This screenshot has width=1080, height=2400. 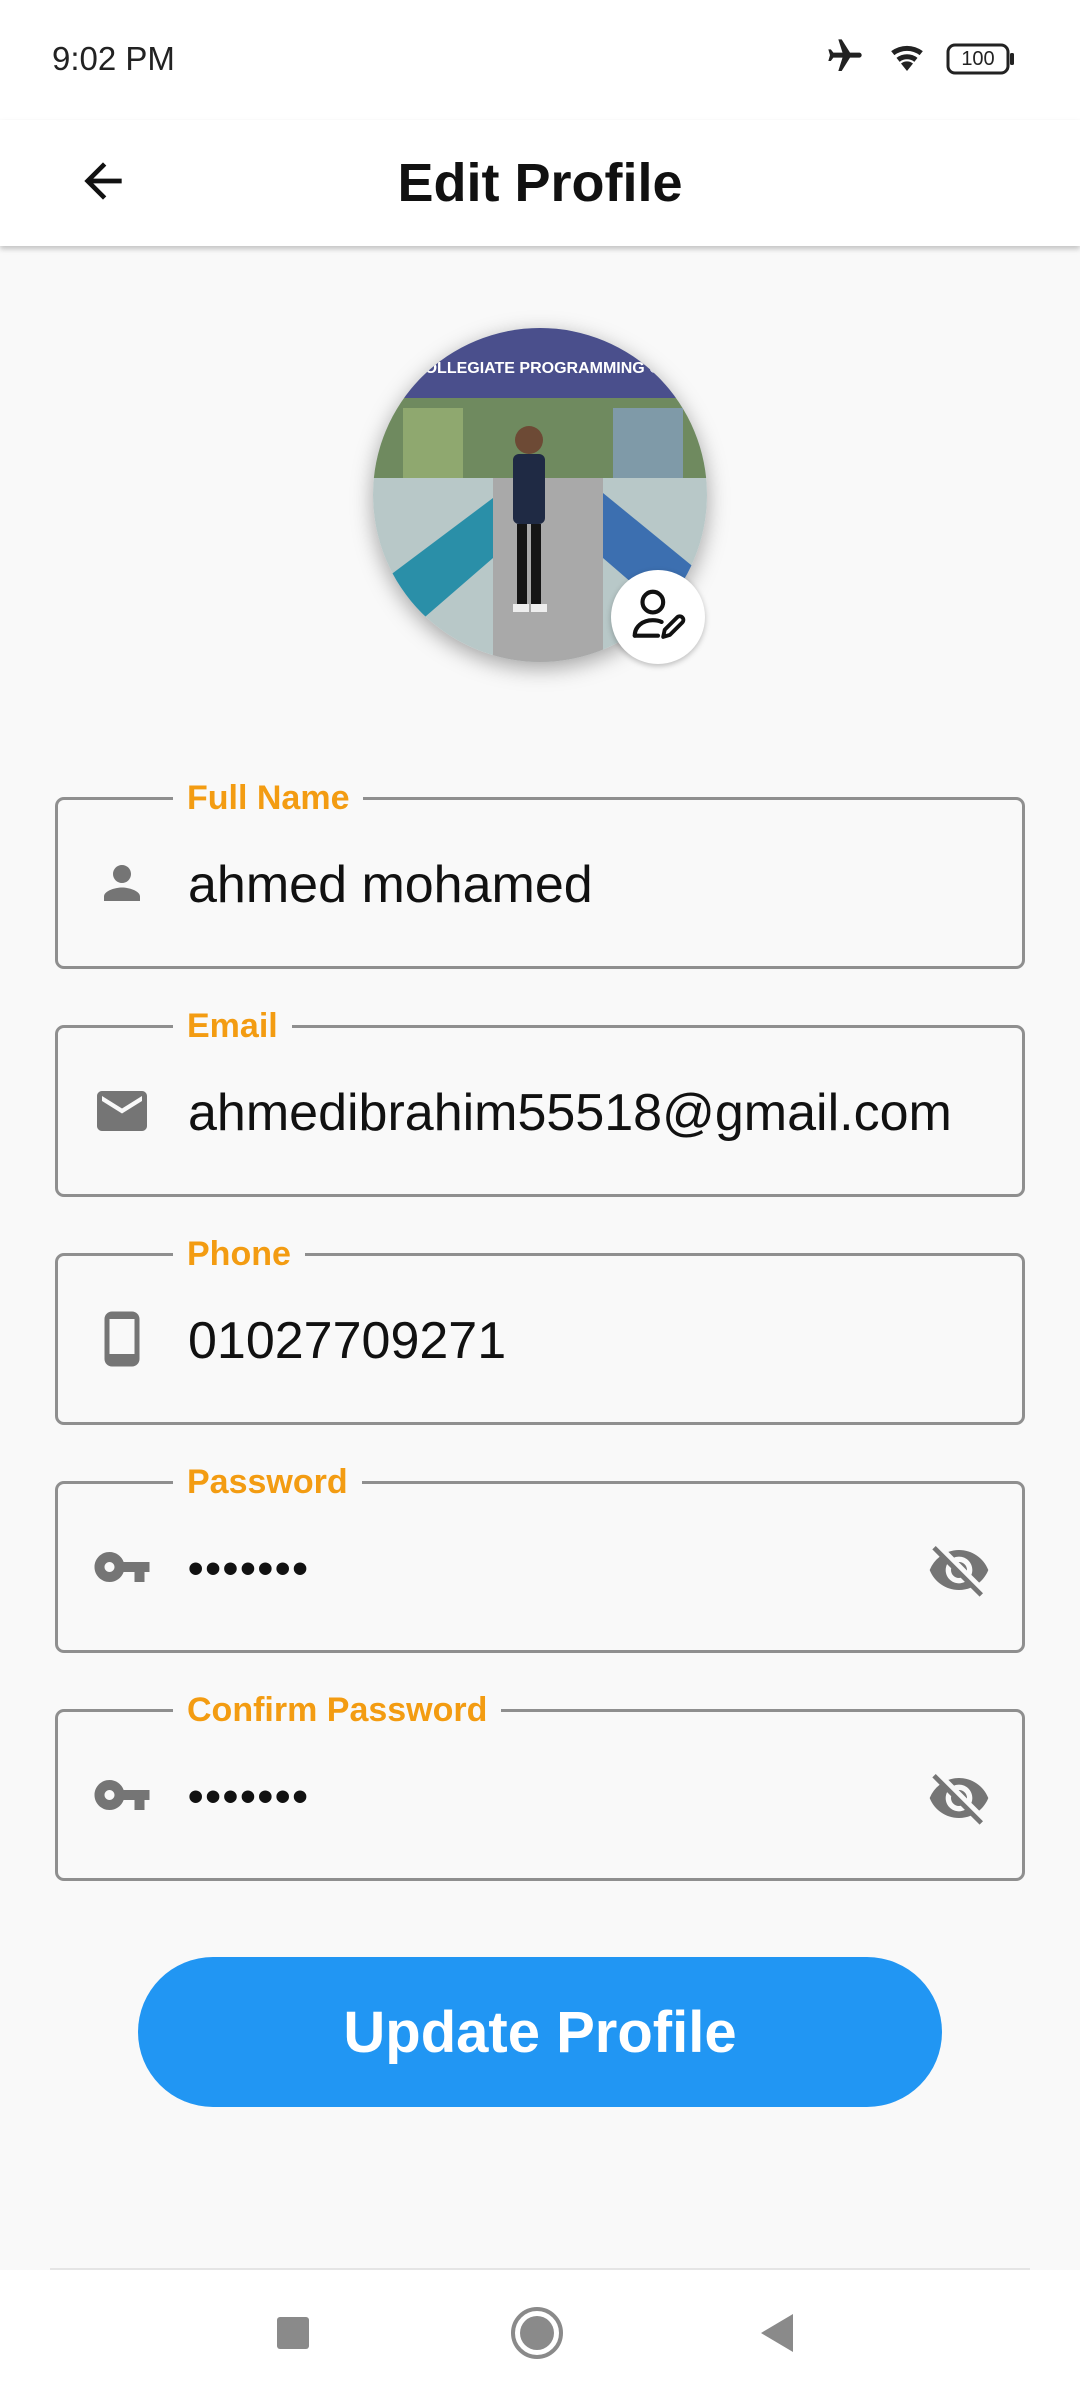 What do you see at coordinates (122, 883) in the screenshot?
I see `person-icon` at bounding box center [122, 883].